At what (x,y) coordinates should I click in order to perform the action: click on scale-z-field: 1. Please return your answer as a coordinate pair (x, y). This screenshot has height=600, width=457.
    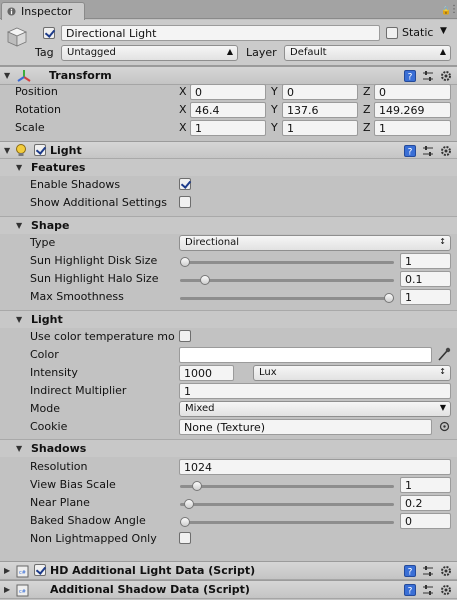
    Looking at the image, I should click on (412, 128).